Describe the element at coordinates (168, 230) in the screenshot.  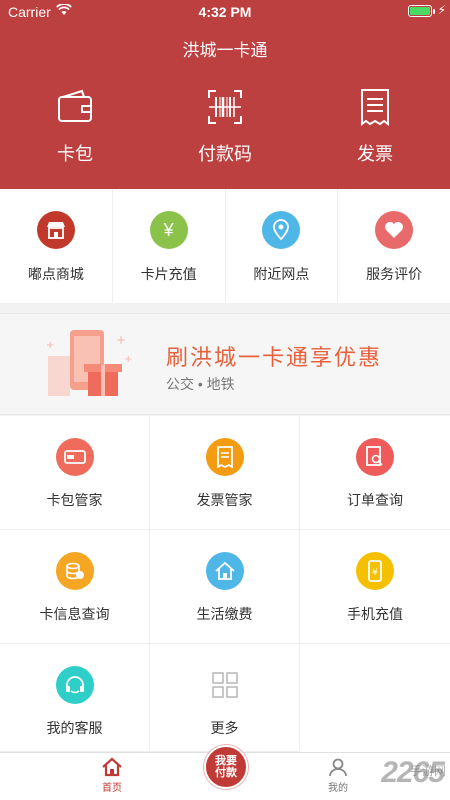
I see `yuan-icon: ¥` at that location.